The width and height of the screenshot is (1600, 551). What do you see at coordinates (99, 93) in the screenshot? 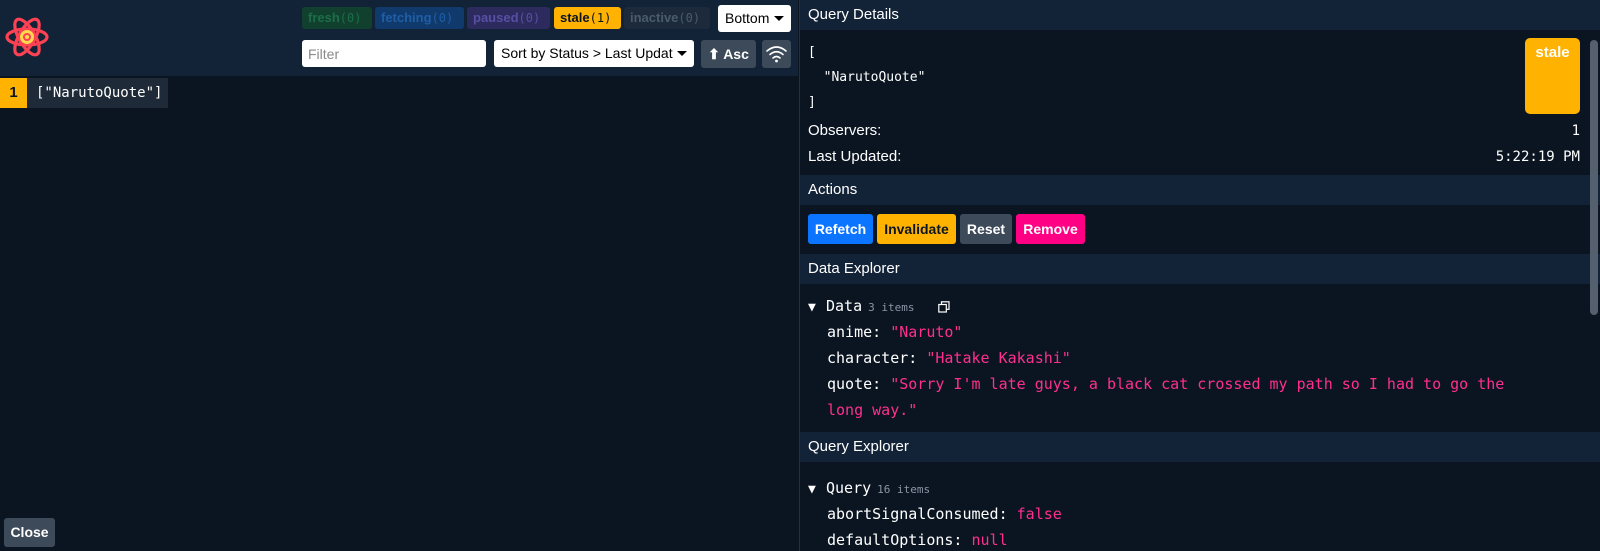
I see `query-key: ["NarutoQuote"]` at bounding box center [99, 93].